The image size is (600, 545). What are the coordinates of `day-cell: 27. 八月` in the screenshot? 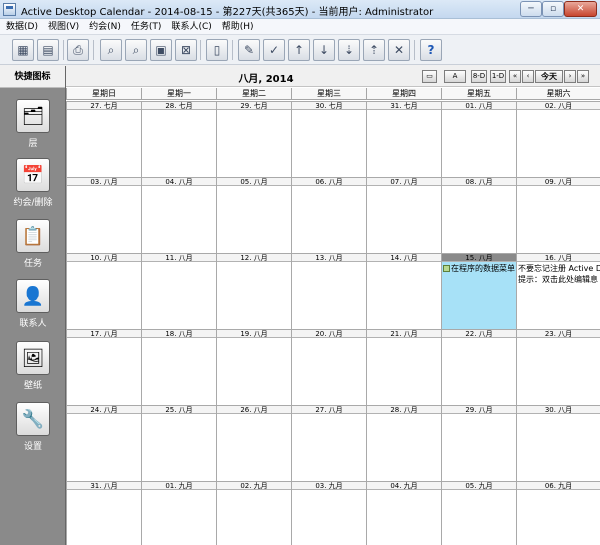 It's located at (328, 443).